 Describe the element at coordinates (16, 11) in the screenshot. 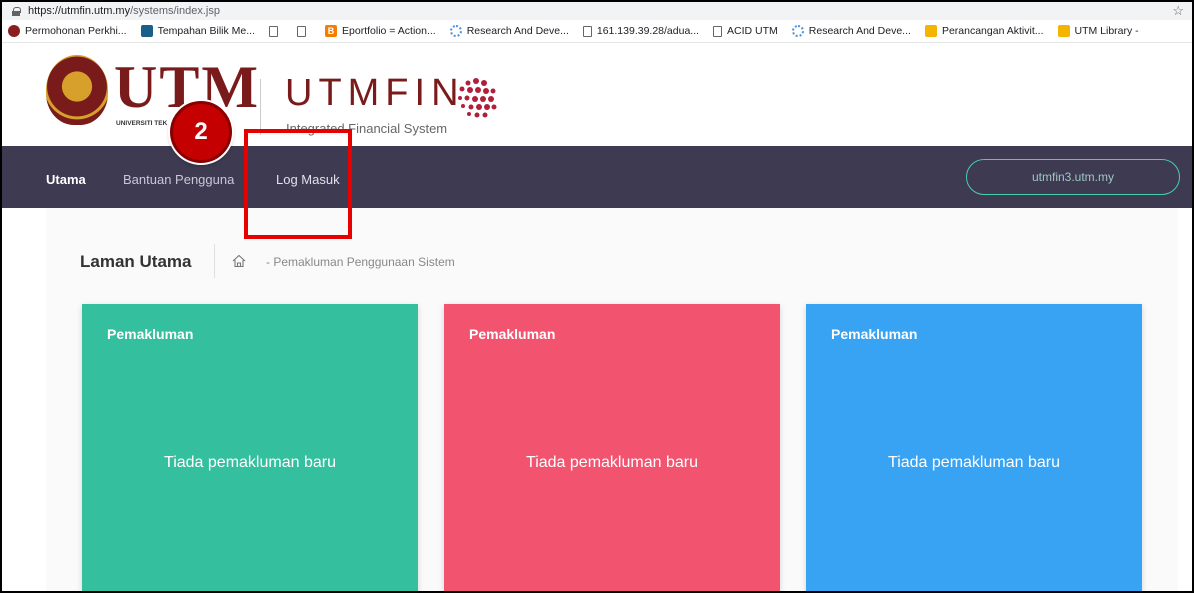

I see `lock-icon` at that location.